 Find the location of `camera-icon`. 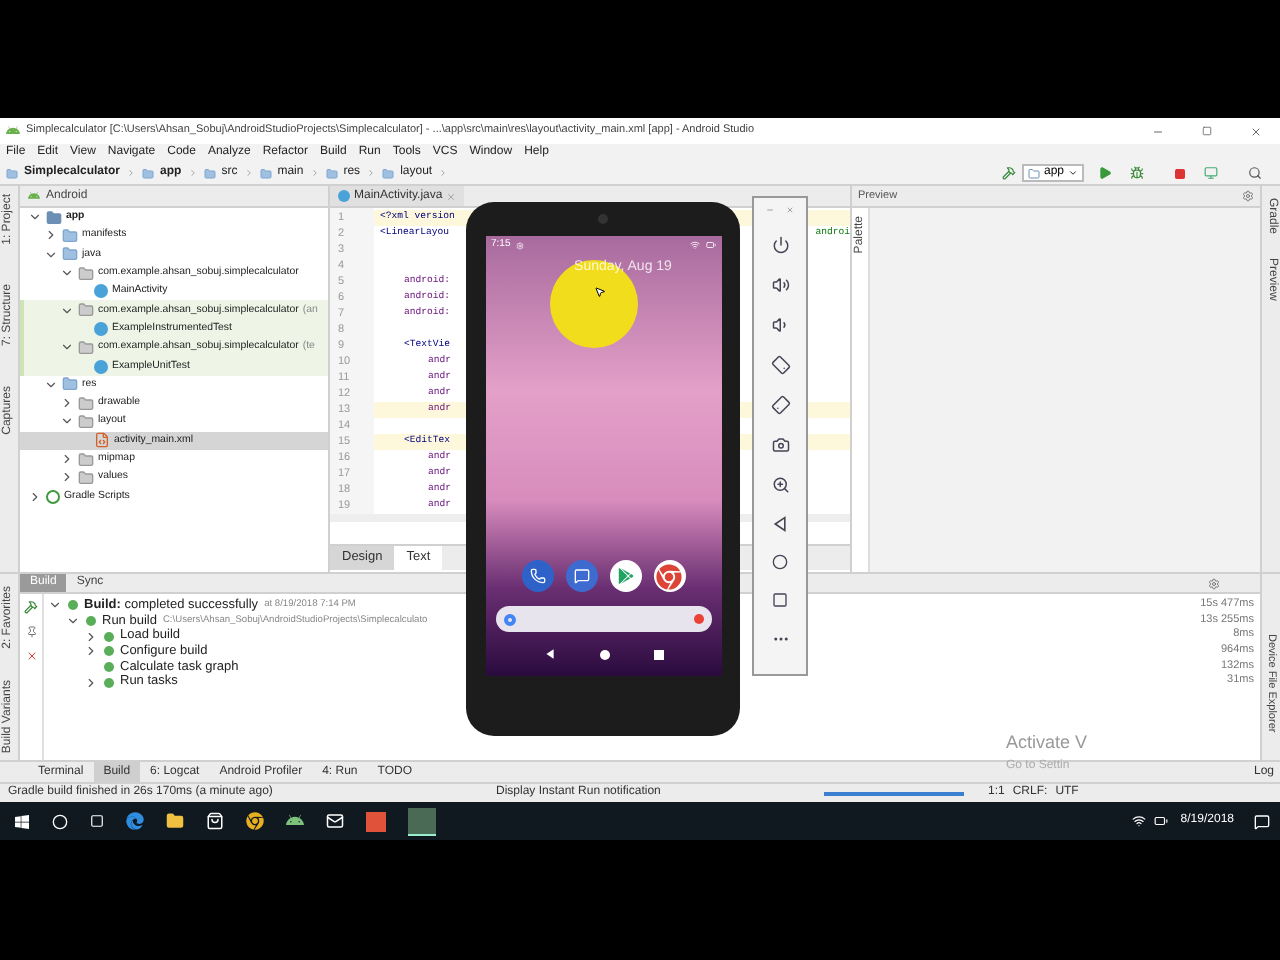

camera-icon is located at coordinates (780, 445).